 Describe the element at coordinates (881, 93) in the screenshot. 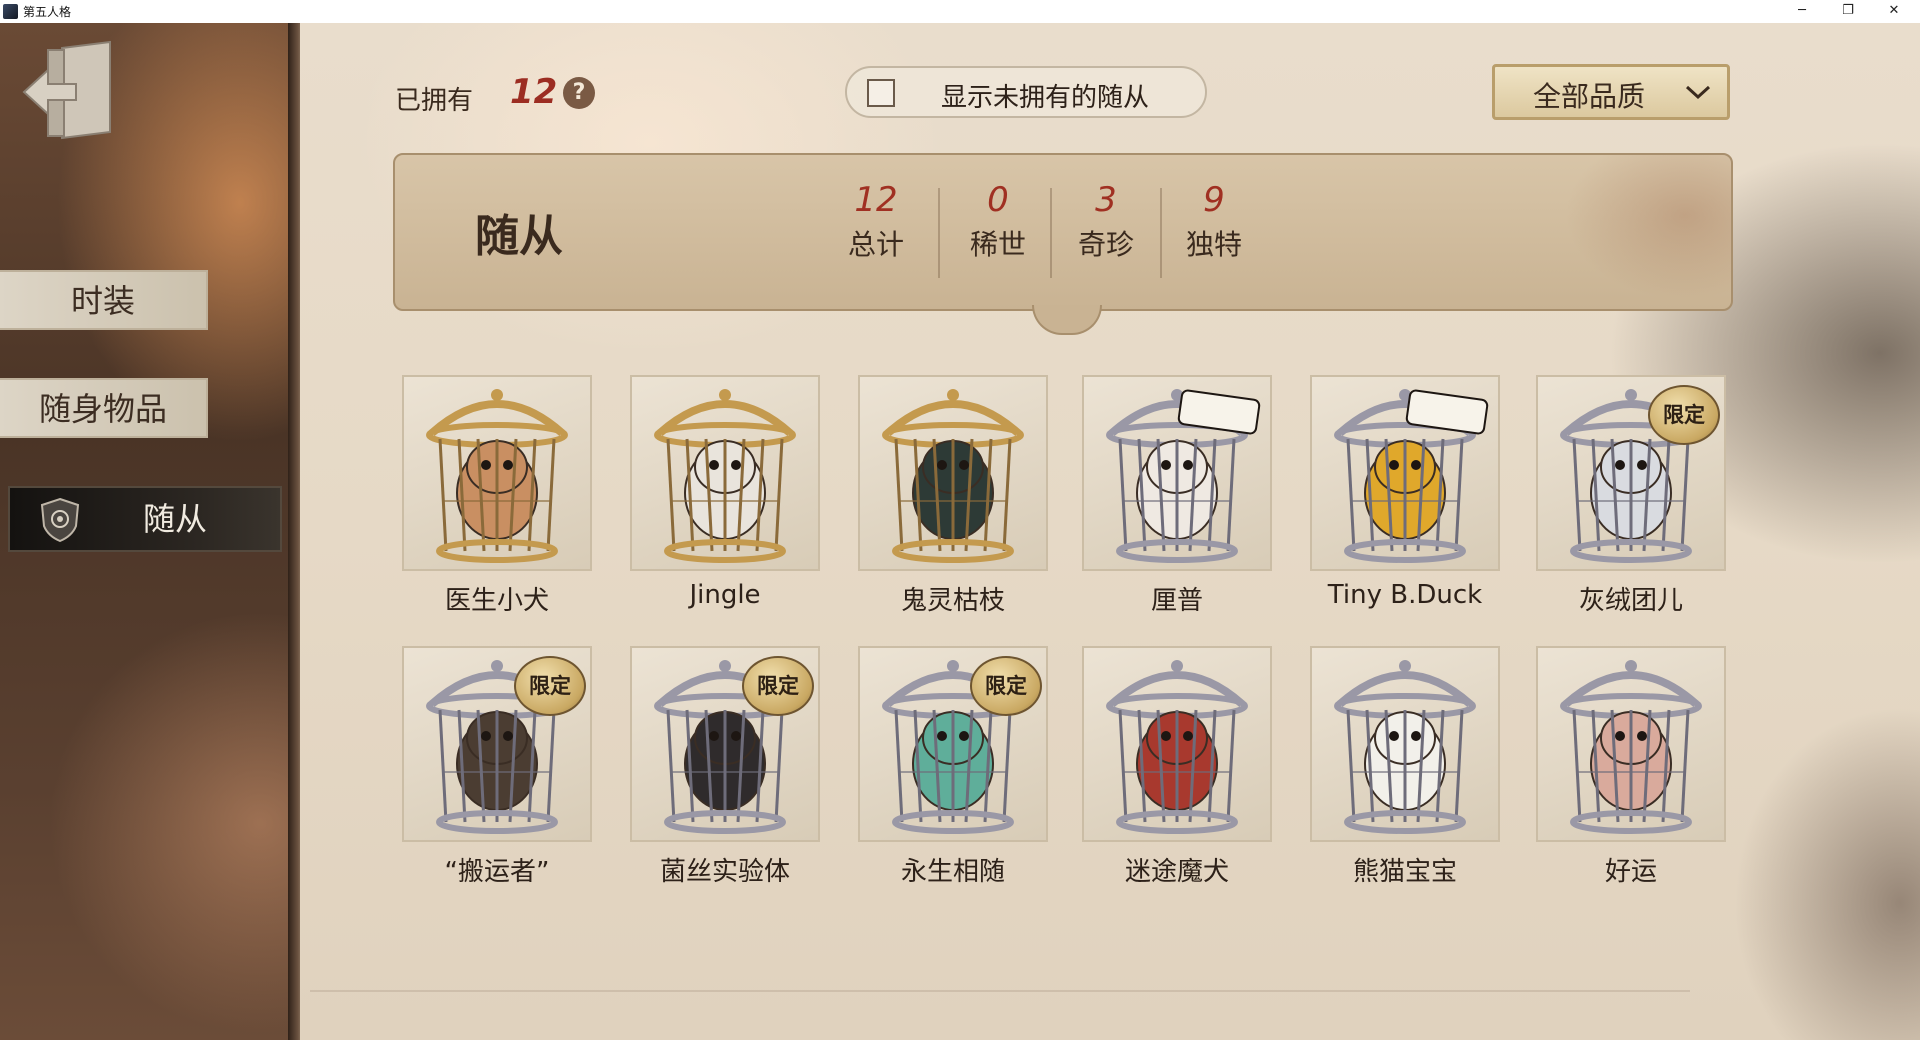

I see `show-unowned-checkbox` at that location.